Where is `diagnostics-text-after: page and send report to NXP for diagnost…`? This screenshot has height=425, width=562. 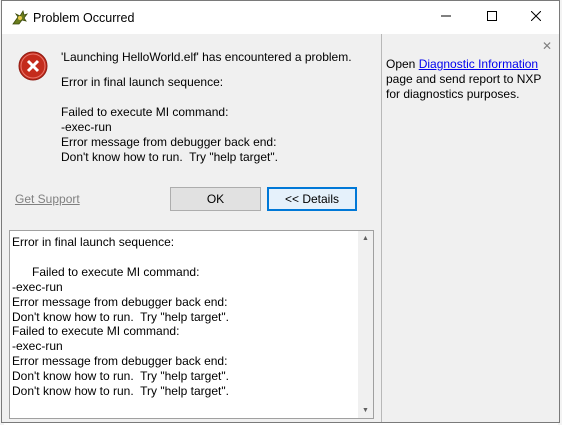
diagnostics-text-after: page and send report to NXP for diagnost… is located at coordinates (464, 86).